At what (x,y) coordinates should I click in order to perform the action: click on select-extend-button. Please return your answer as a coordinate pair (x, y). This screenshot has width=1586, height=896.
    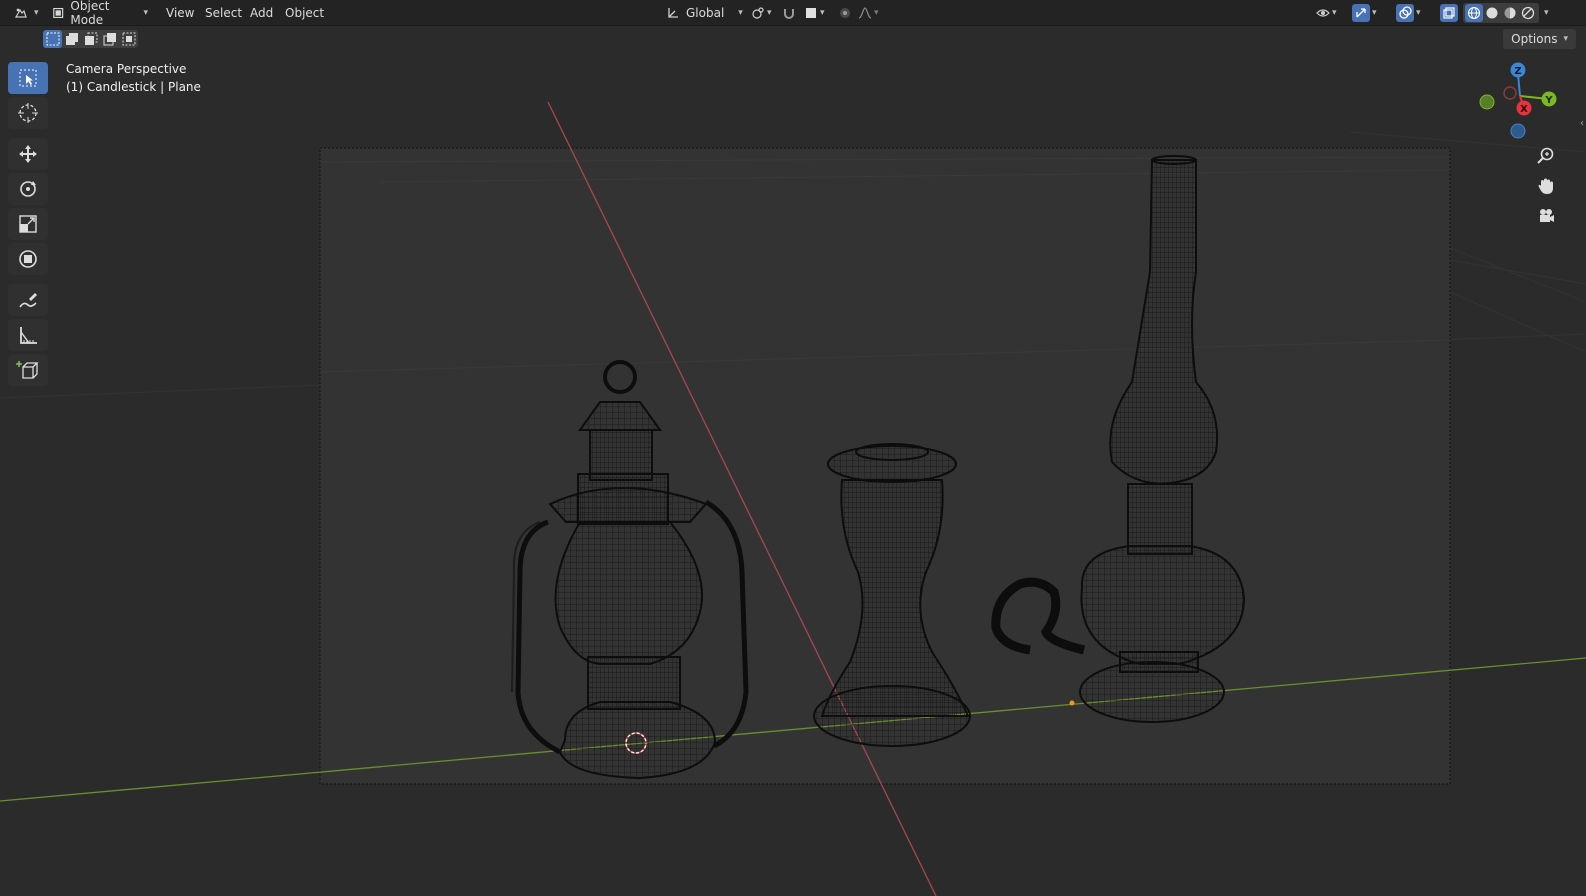
    Looking at the image, I should click on (71, 39).